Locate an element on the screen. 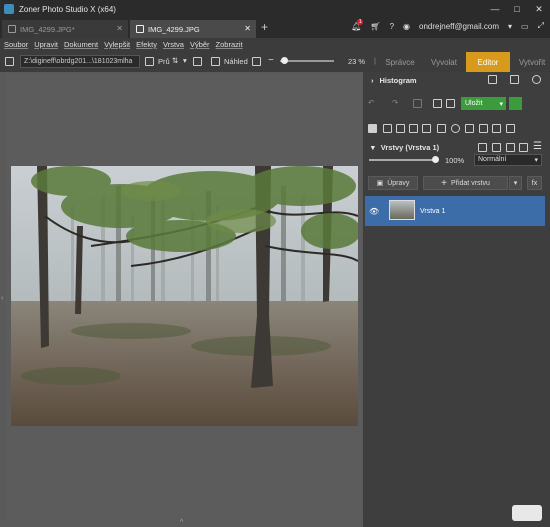 The height and width of the screenshot is (527, 550). histogram-header: › Histogram is located at coordinates (456, 80).